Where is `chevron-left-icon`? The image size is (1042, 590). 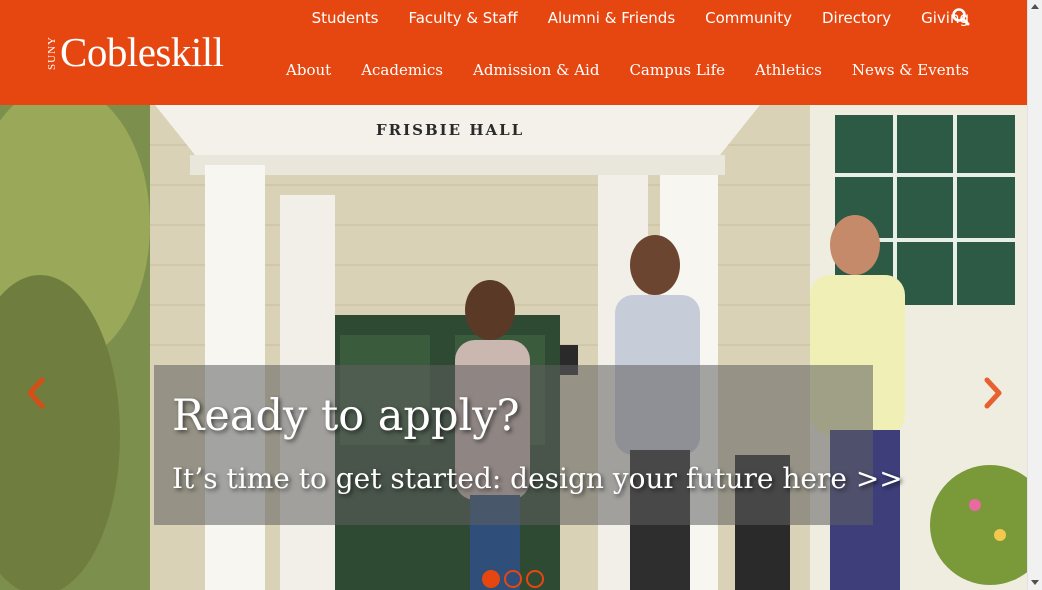
chevron-left-icon is located at coordinates (36, 393).